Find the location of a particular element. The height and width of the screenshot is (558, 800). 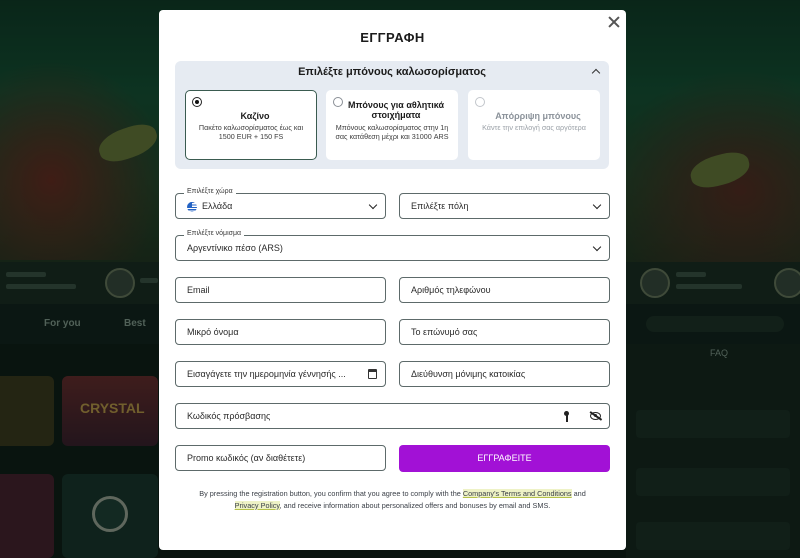

country-select: Επιλέξτε χώρα Ελλάδα is located at coordinates (280, 203).